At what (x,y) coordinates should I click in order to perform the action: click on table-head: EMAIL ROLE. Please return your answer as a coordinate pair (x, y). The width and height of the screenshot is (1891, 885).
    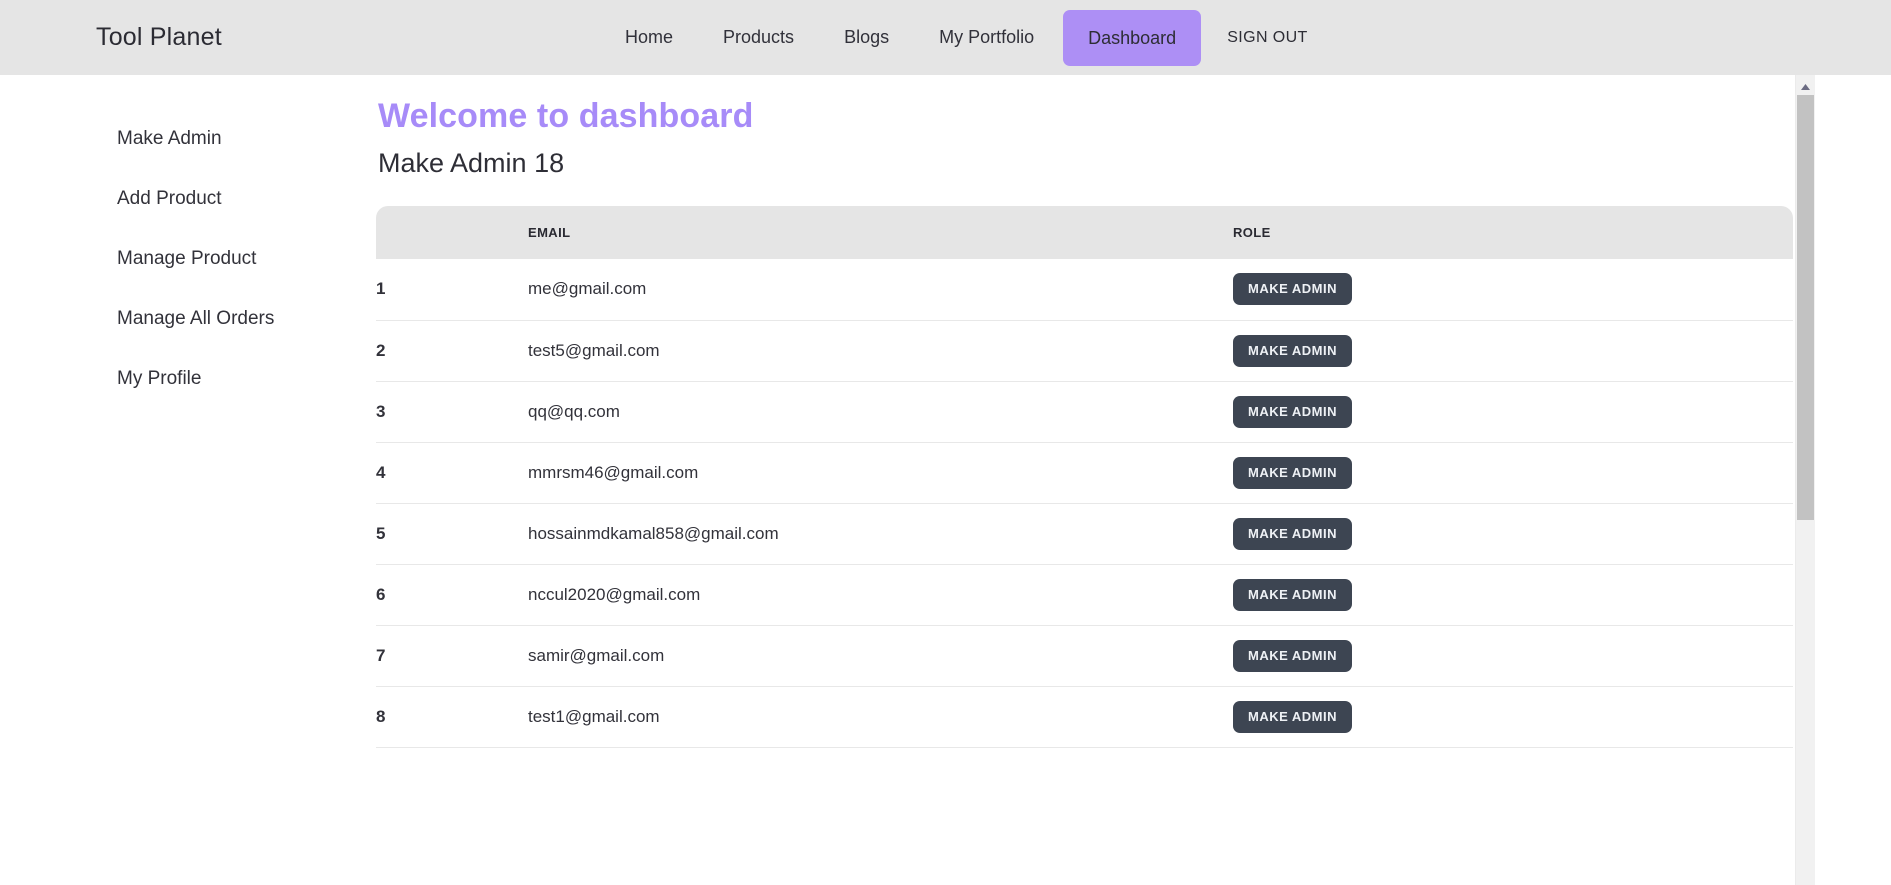
    Looking at the image, I should click on (1084, 232).